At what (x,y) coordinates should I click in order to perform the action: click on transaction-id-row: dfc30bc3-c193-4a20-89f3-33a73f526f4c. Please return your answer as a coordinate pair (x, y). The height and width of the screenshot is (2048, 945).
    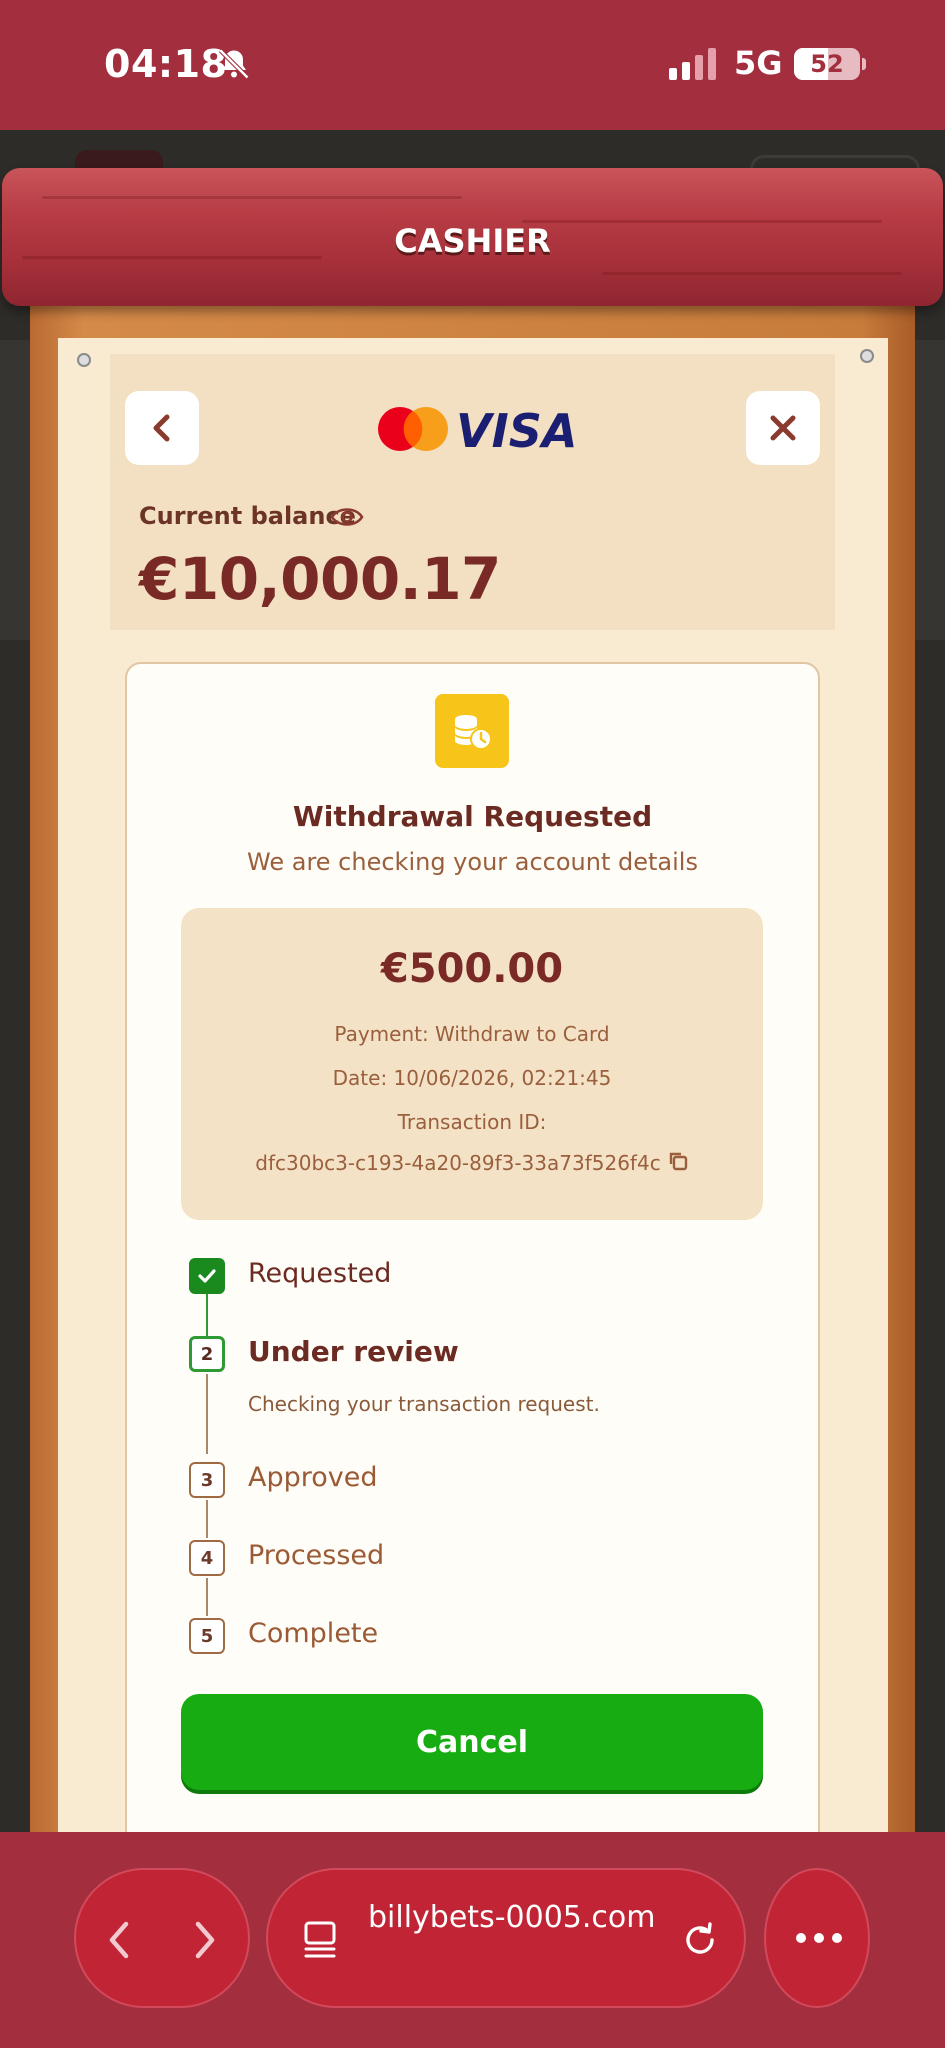
    Looking at the image, I should click on (472, 1162).